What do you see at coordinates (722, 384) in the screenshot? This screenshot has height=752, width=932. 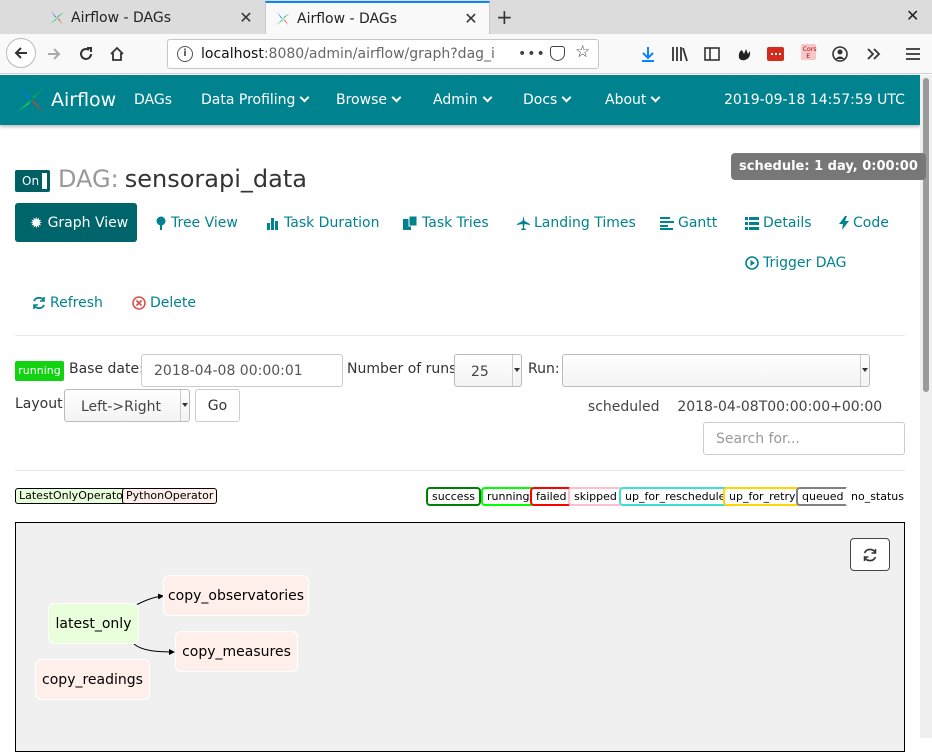 I see `run-select: scheduled 2018-04-08T00:00:00+00:00` at bounding box center [722, 384].